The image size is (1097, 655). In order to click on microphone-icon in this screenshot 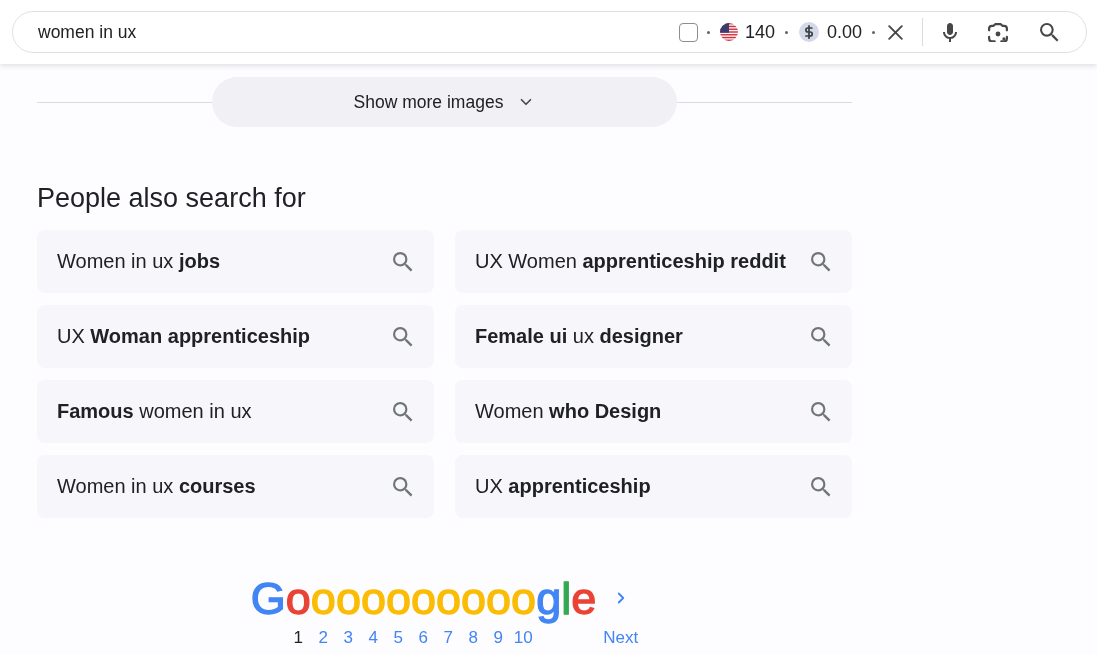, I will do `click(950, 32)`.